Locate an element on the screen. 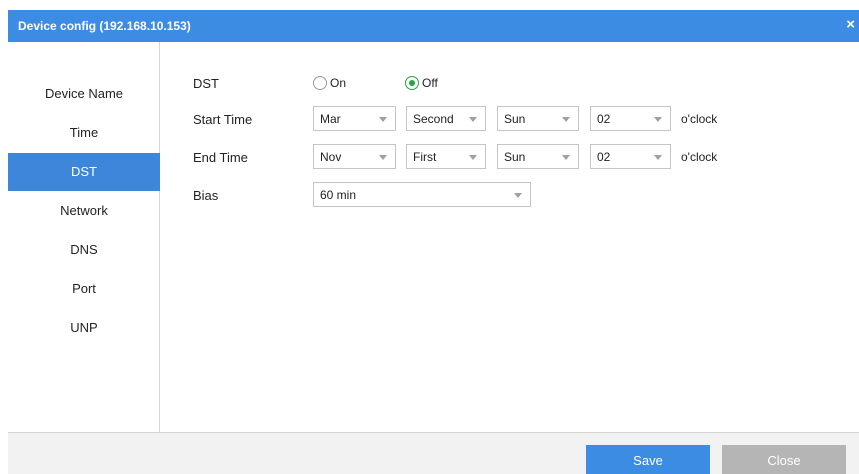 This screenshot has height=474, width=859. sidebar-item-unp: UNP is located at coordinates (84, 328).